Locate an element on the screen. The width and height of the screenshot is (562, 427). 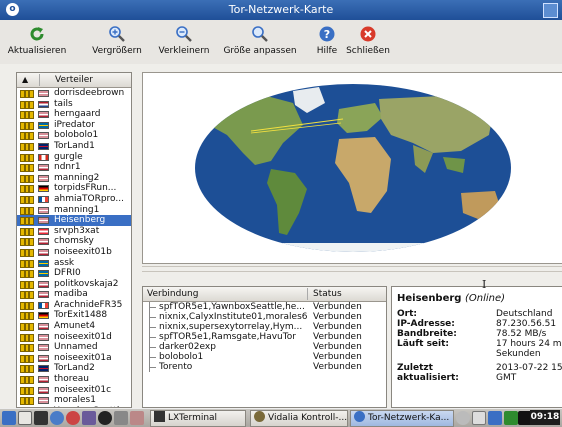
relay-name: DFRI0 is located at coordinates (67, 273).